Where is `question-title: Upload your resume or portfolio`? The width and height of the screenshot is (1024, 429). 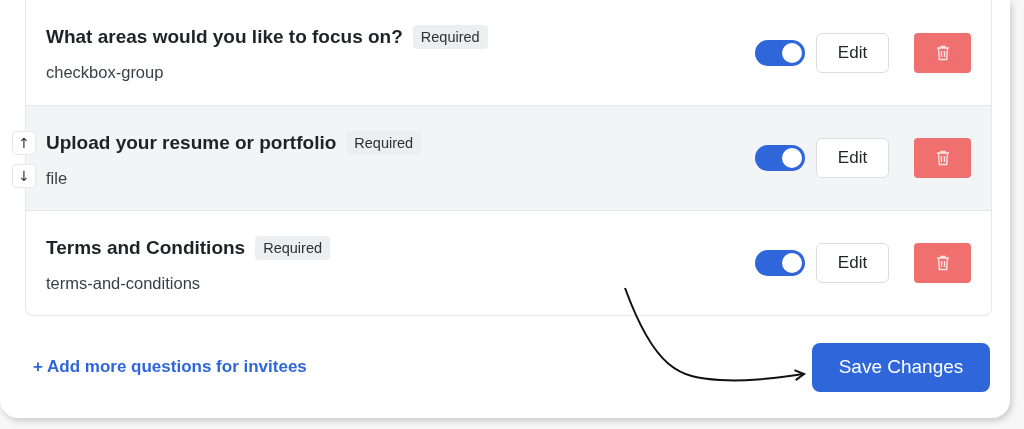 question-title: Upload your resume or portfolio is located at coordinates (191, 142).